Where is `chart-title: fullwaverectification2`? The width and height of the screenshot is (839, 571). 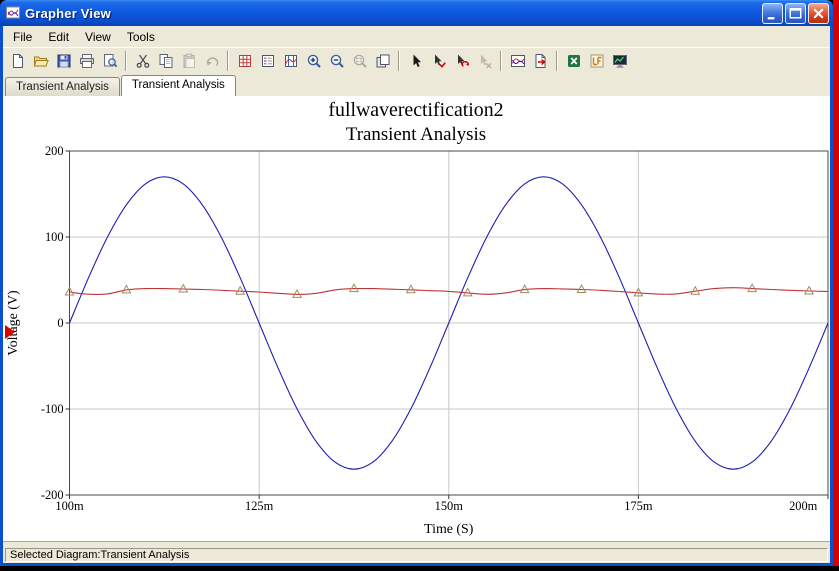 chart-title: fullwaverectification2 is located at coordinates (415, 110).